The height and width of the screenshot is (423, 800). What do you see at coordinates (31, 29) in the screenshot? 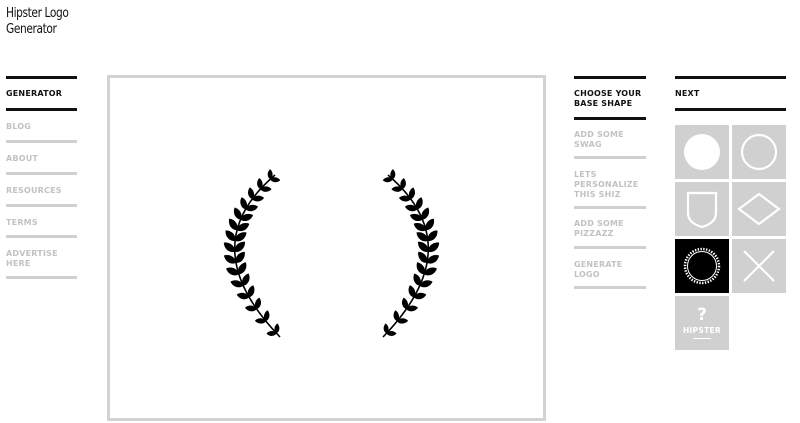
I see `app-title-line-2: Generator` at bounding box center [31, 29].